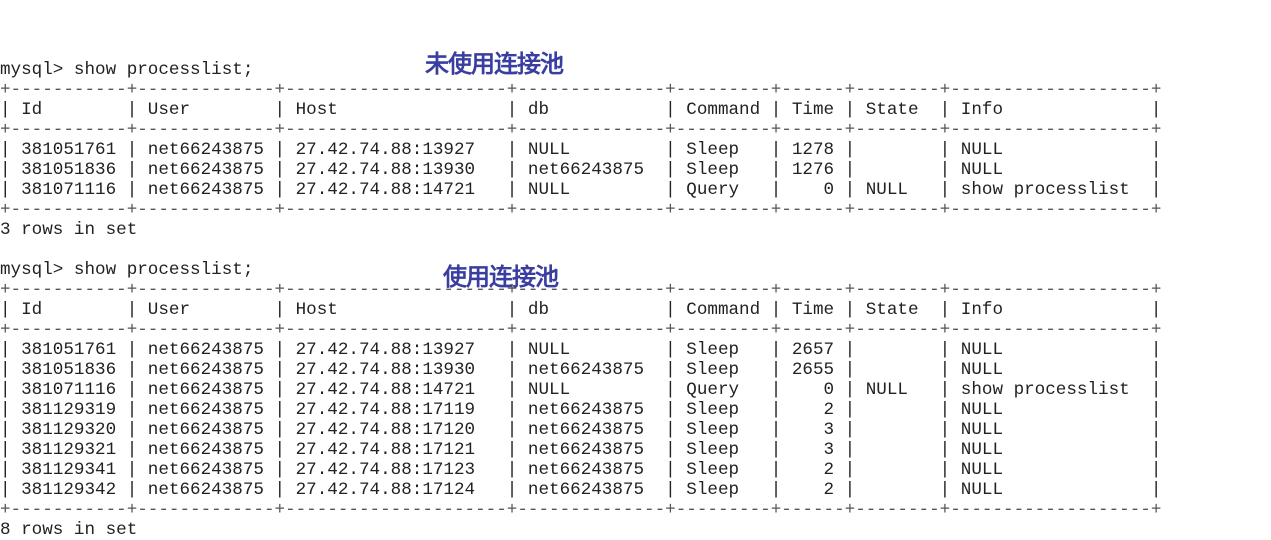 The image size is (1271, 540). What do you see at coordinates (69, 530) in the screenshot?
I see `row-count: 8 rows in set` at bounding box center [69, 530].